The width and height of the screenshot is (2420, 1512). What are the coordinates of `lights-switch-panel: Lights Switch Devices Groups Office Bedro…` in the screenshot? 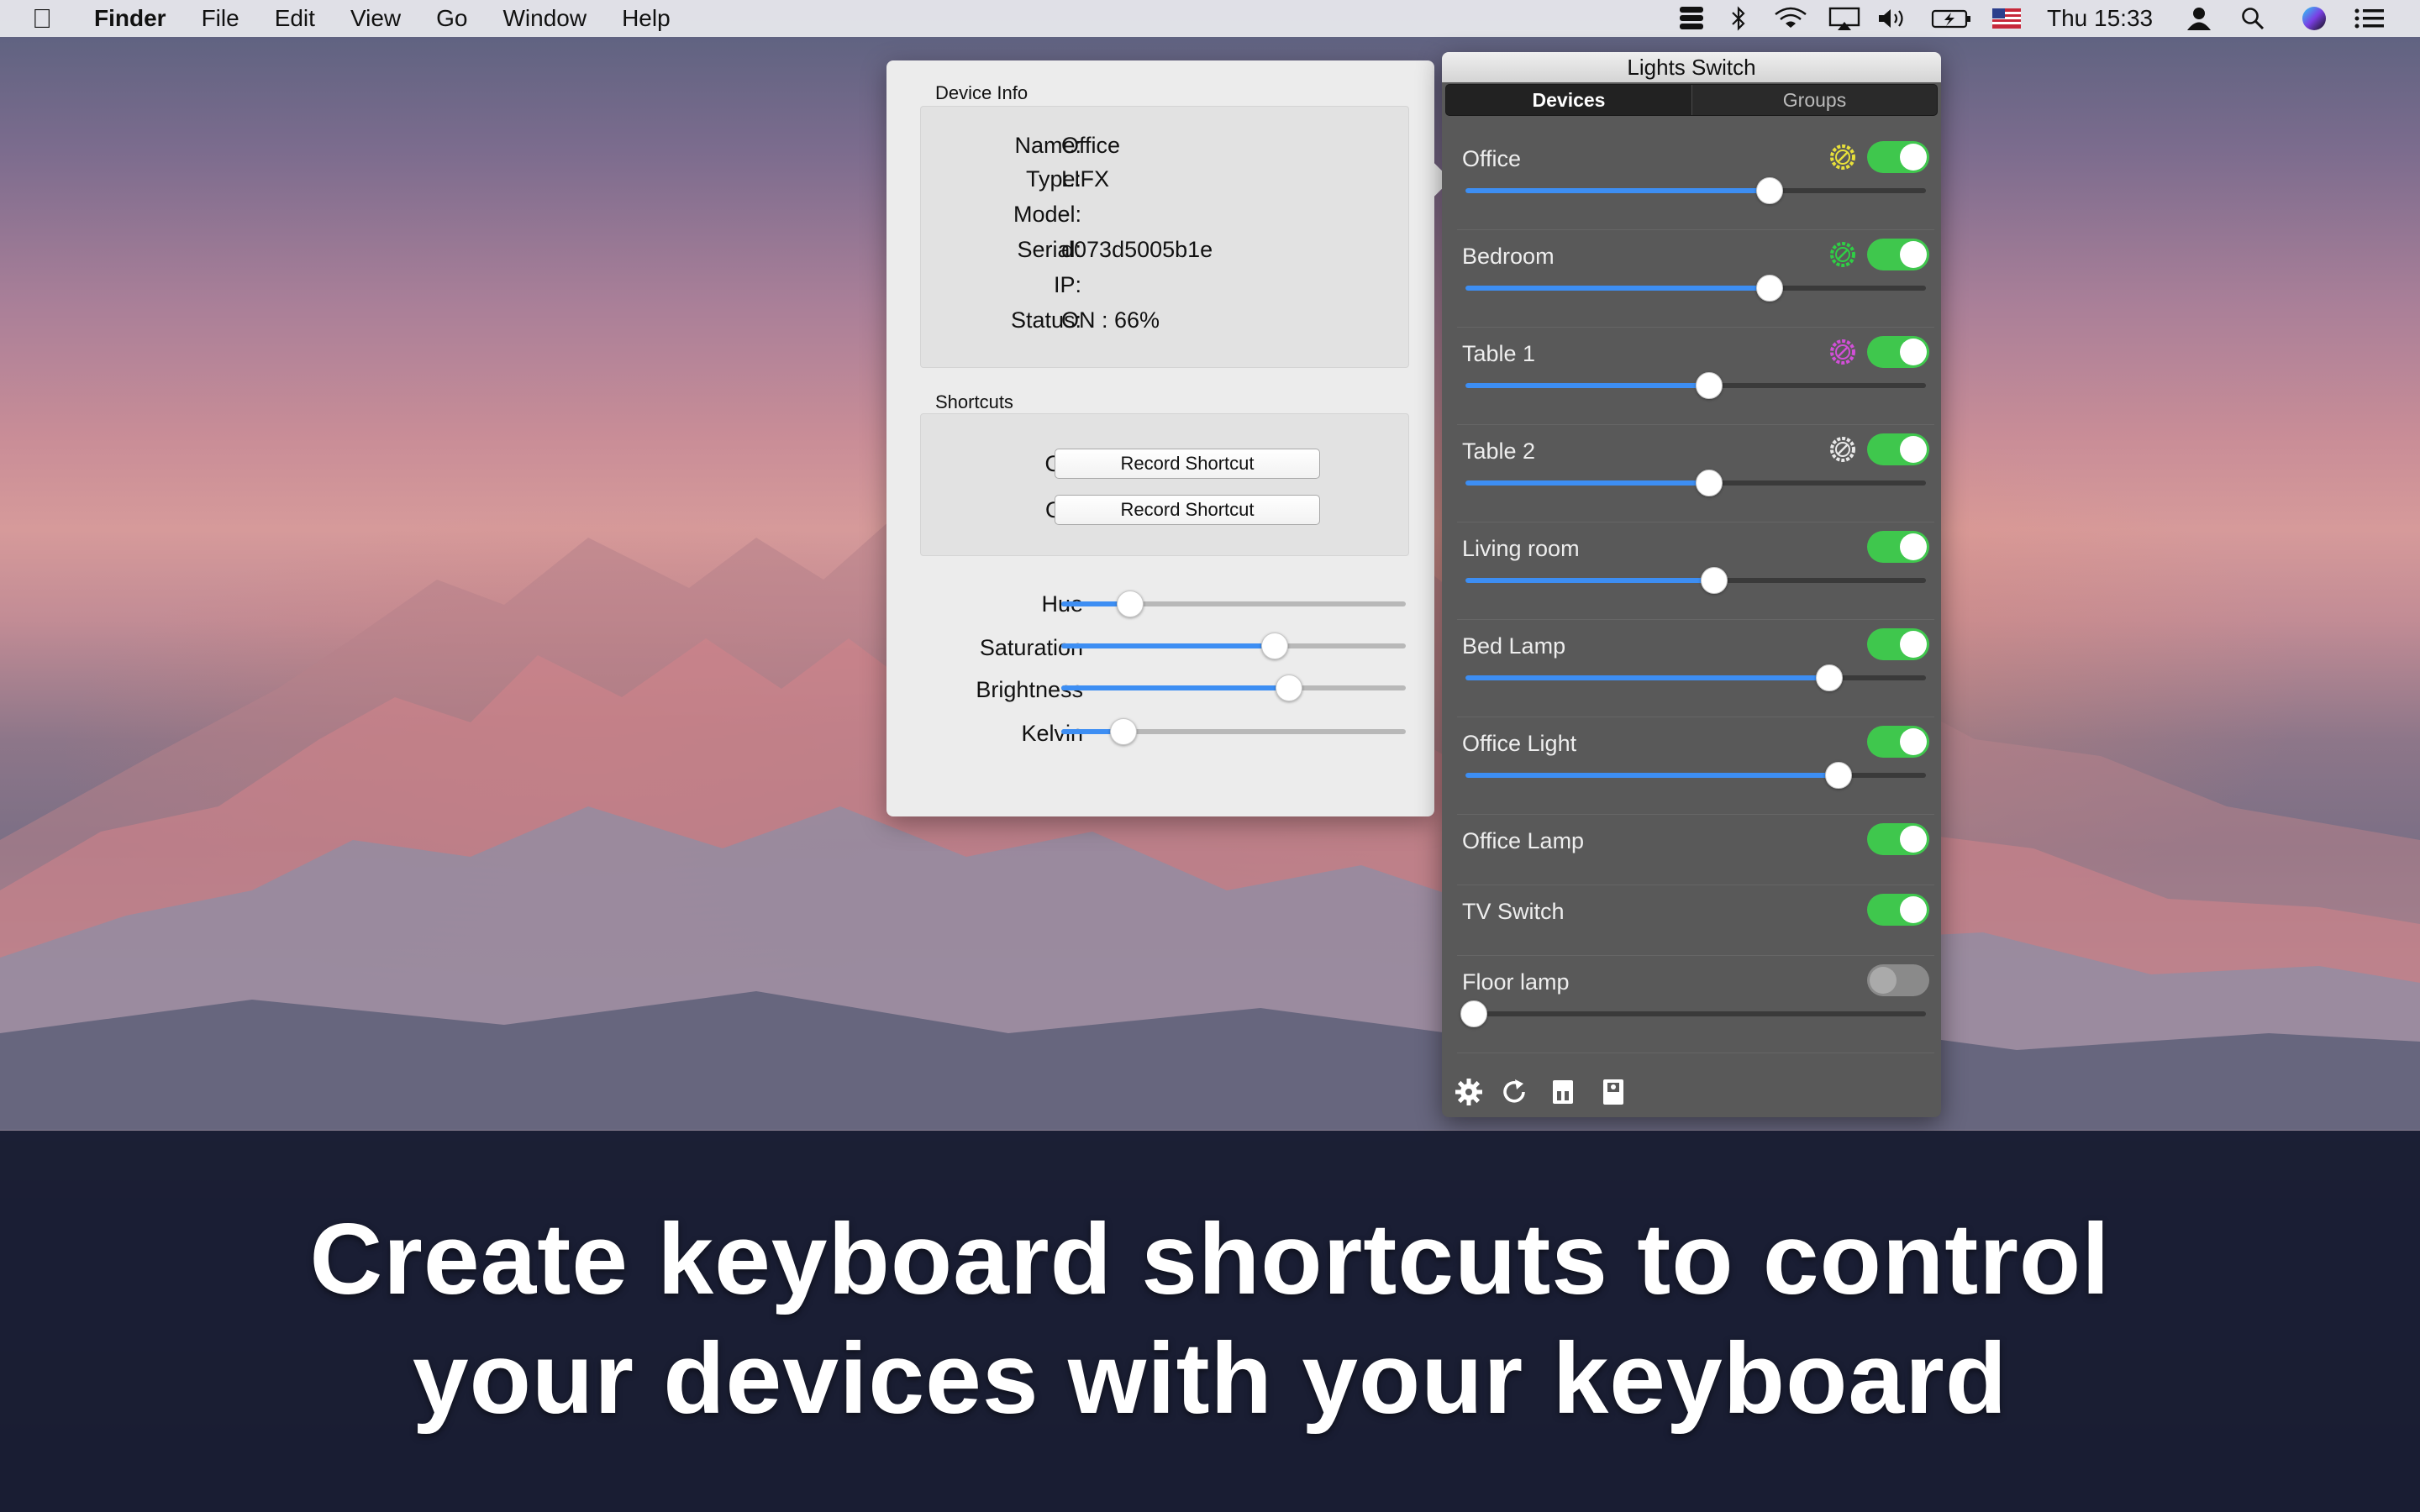 It's located at (1691, 584).